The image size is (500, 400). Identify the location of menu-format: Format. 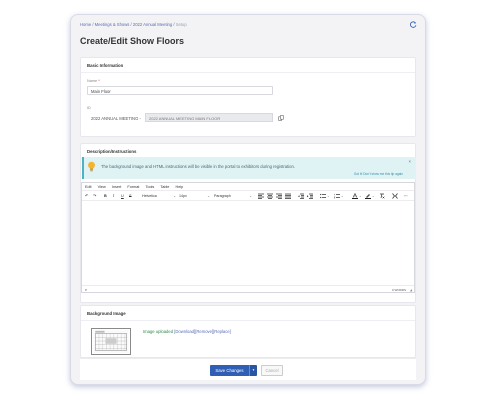
(133, 187).